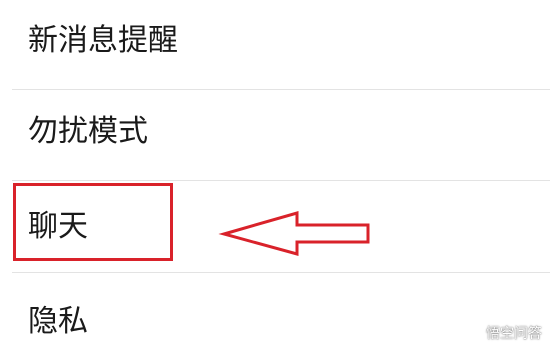  What do you see at coordinates (58, 321) in the screenshot?
I see `settings-item-label: 隐私` at bounding box center [58, 321].